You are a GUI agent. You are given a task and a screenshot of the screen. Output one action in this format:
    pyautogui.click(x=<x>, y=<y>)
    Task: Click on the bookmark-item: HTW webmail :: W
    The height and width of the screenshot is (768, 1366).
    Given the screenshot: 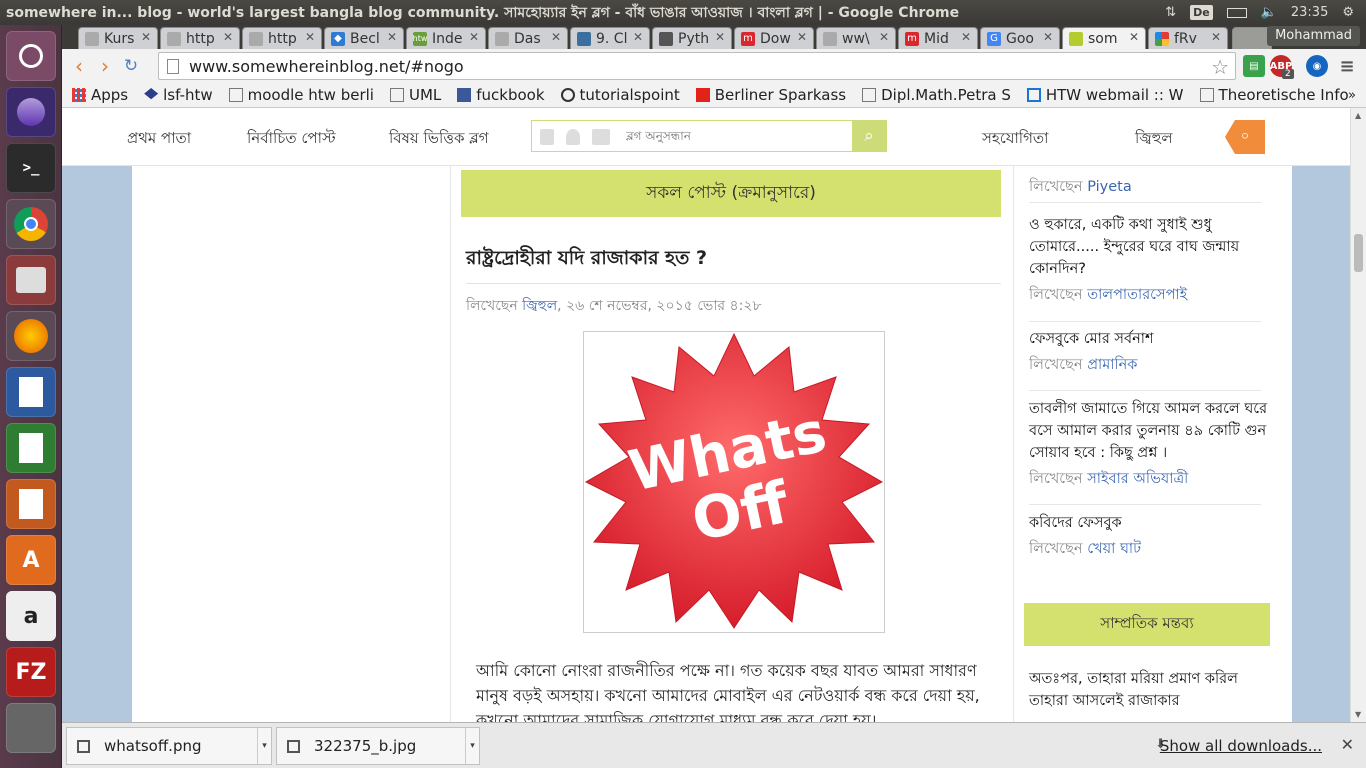 What is the action you would take?
    pyautogui.click(x=1105, y=95)
    